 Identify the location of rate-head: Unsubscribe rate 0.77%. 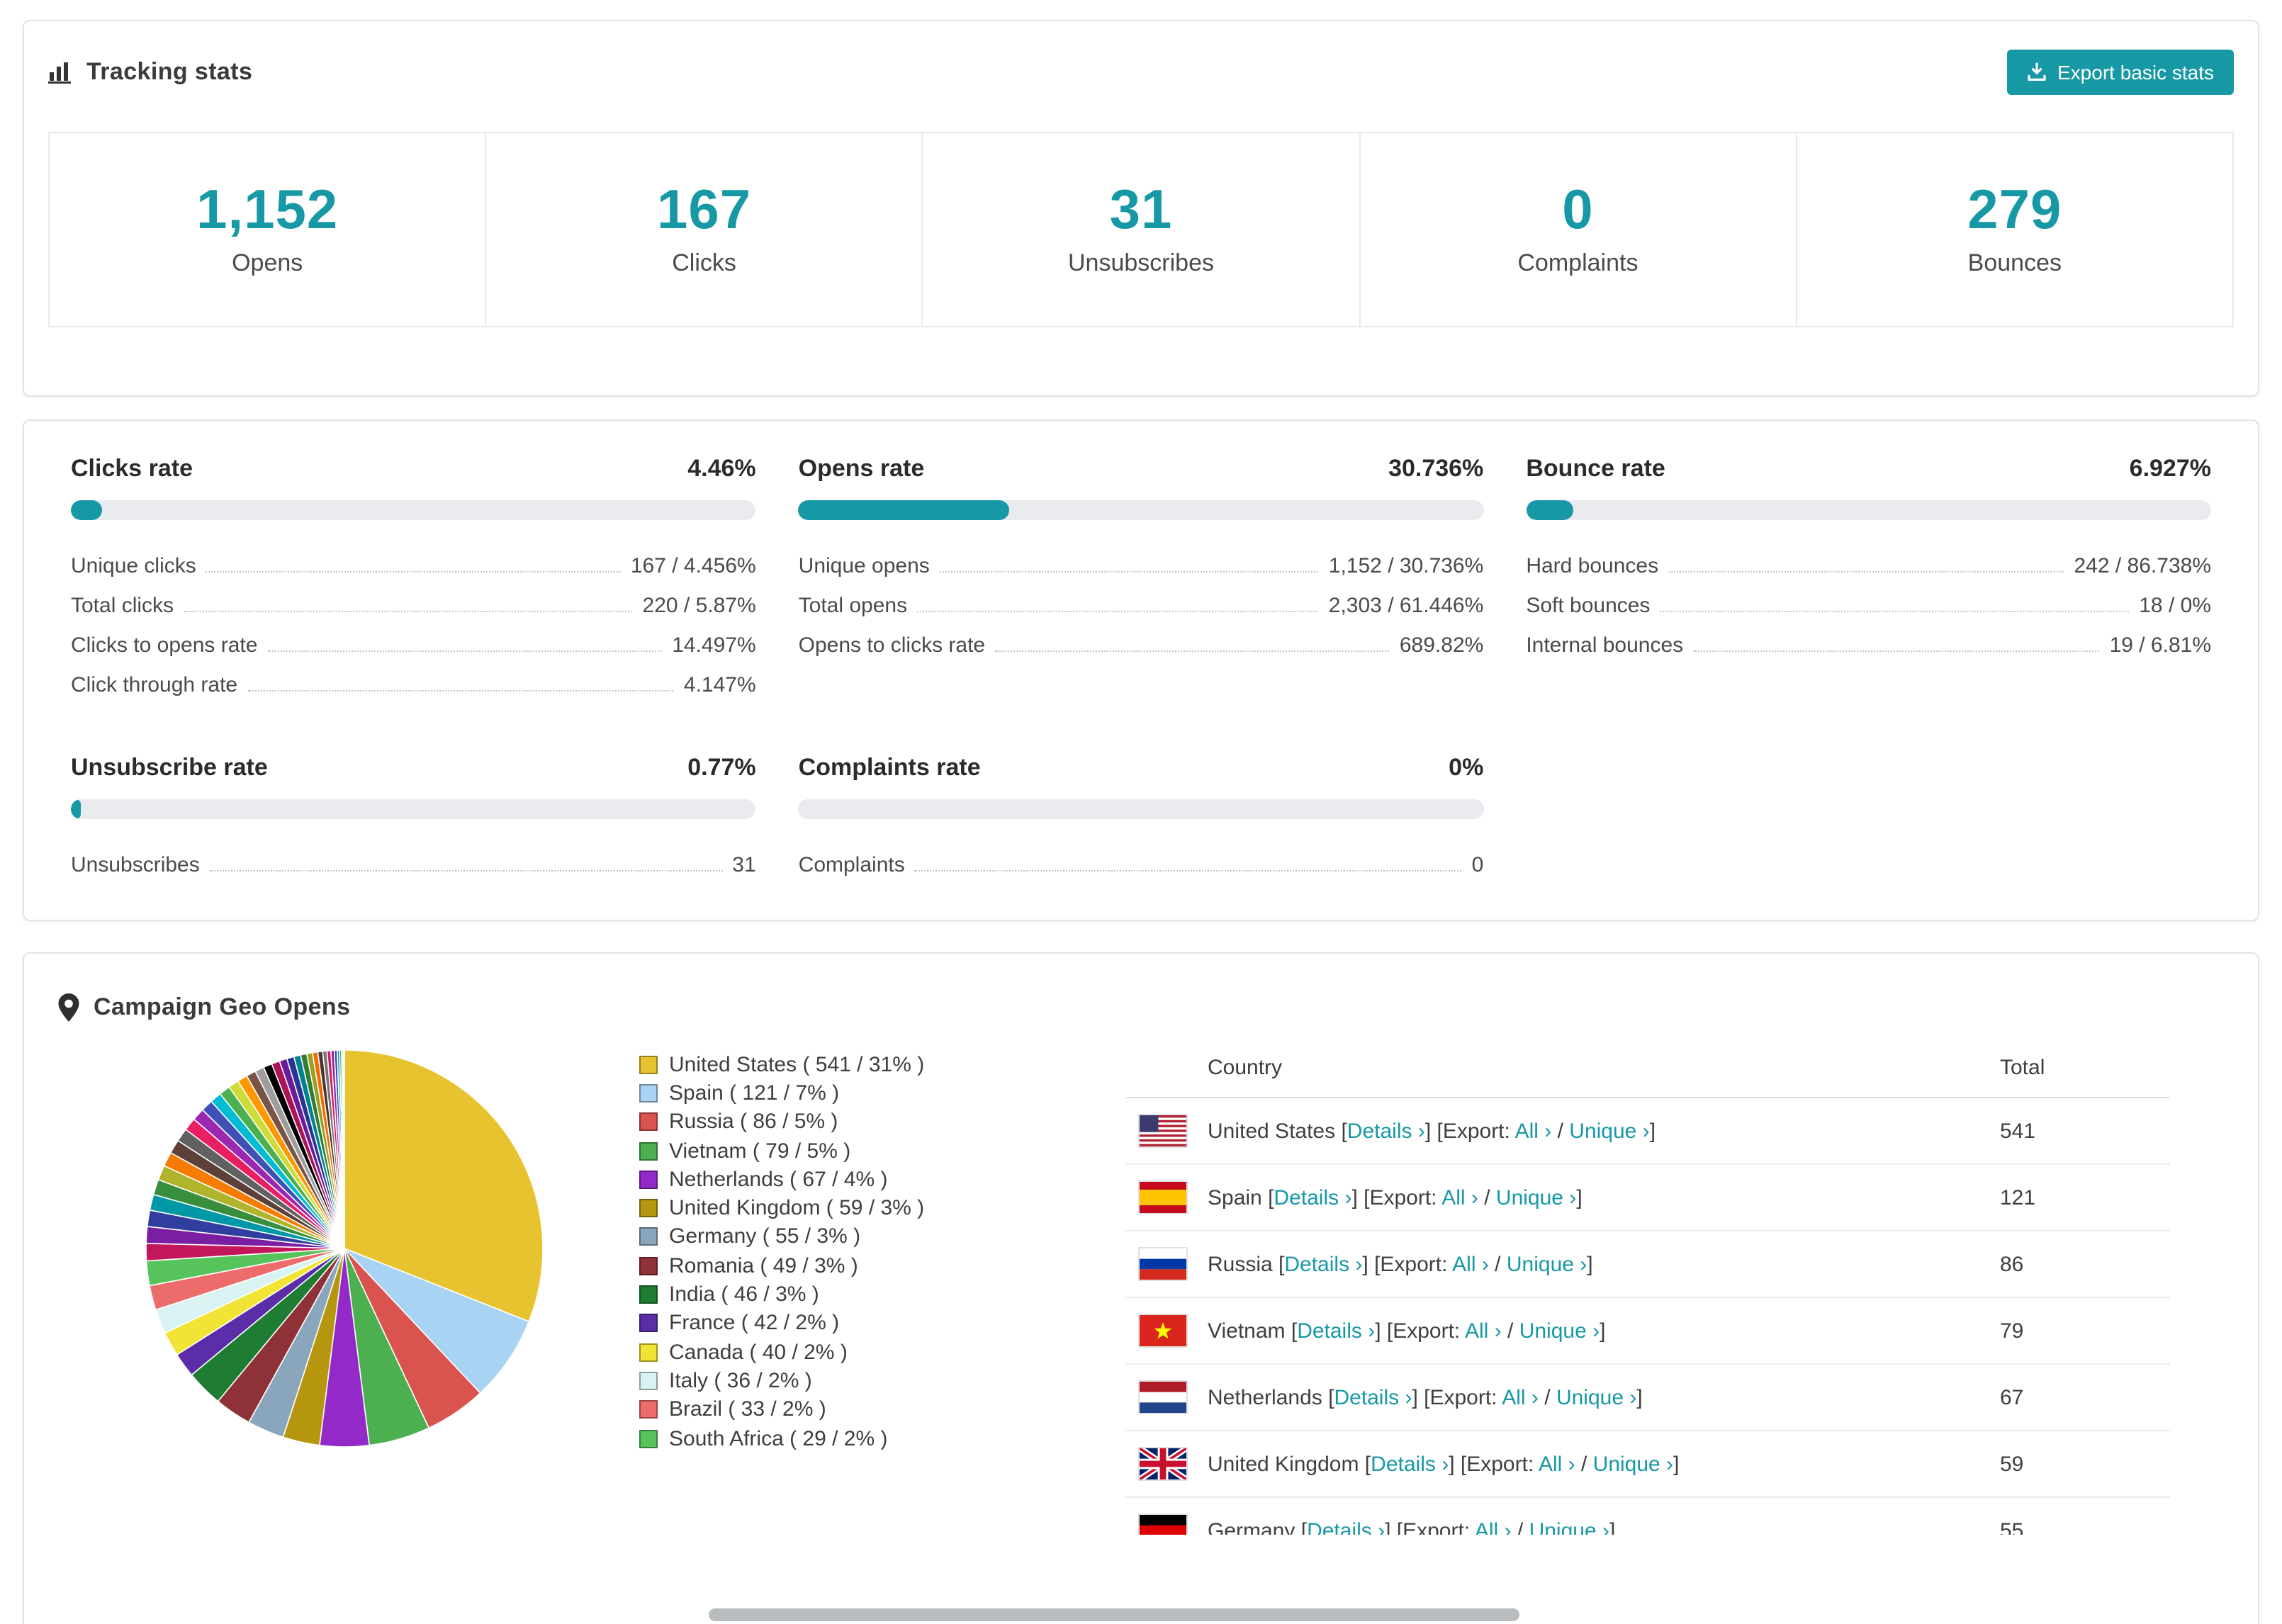
(414, 768).